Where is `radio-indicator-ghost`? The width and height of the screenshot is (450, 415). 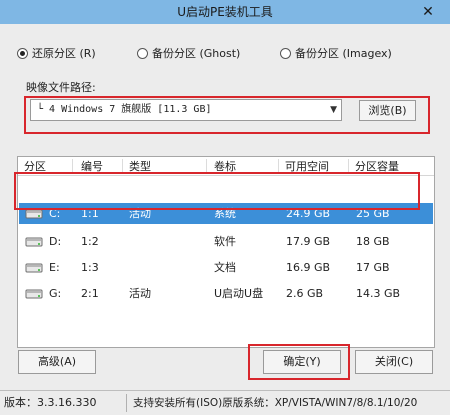
radio-indicator-ghost is located at coordinates (142, 53).